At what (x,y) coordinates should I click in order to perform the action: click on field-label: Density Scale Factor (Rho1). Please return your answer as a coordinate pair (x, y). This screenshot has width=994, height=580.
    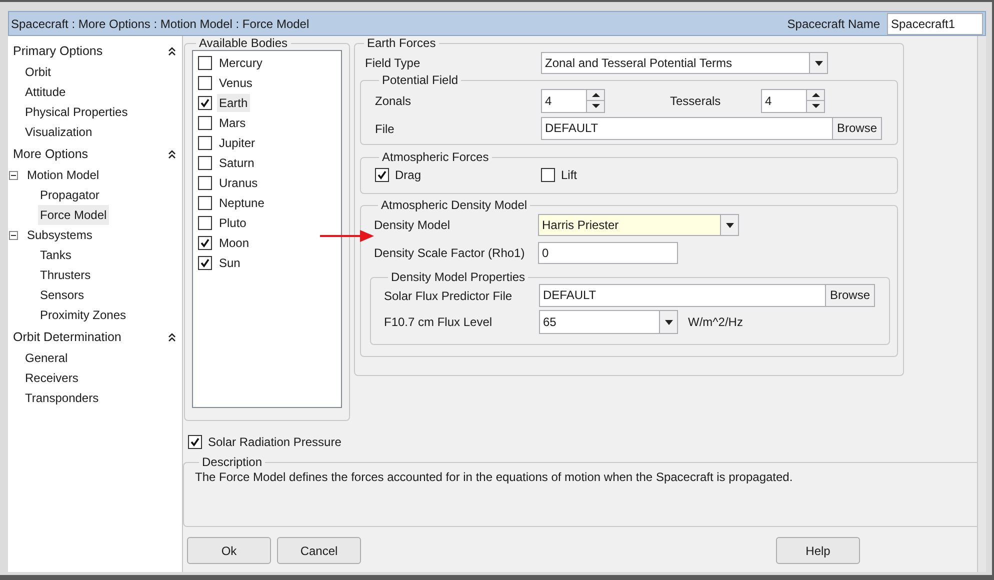
    Looking at the image, I should click on (450, 253).